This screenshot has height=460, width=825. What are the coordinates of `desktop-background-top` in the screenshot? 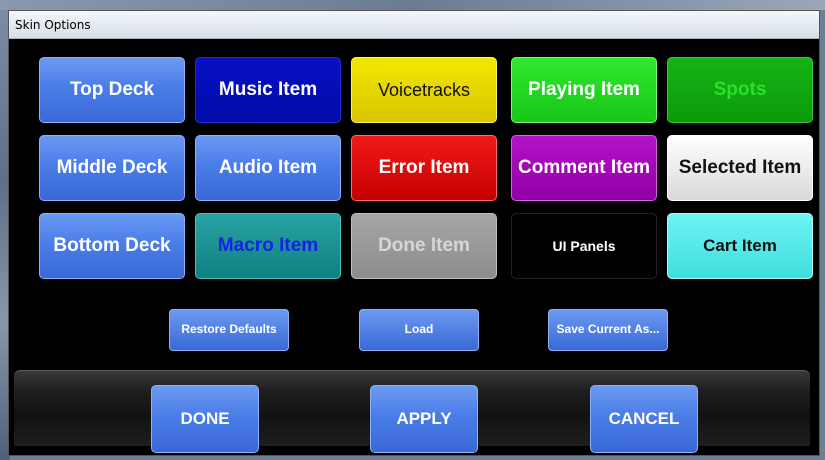 It's located at (412, 5).